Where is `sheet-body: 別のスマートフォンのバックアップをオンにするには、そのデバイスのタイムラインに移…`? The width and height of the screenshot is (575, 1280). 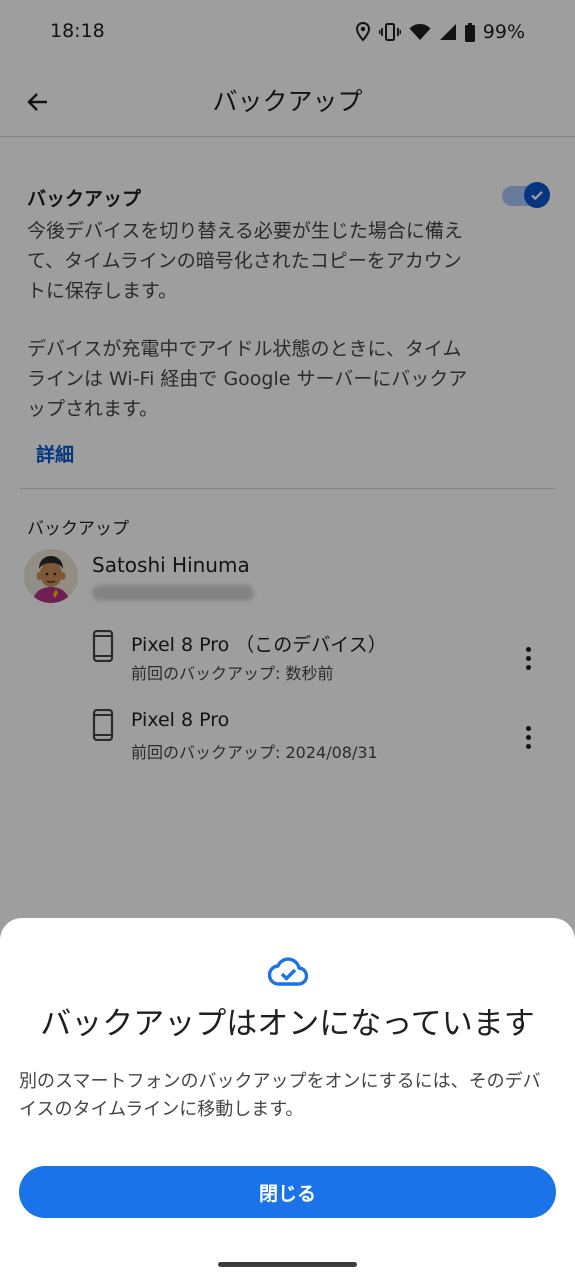
sheet-body: 別のスマートフォンのバックアップをオンにするには、そのデバイスのタイムラインに移… is located at coordinates (280, 1095).